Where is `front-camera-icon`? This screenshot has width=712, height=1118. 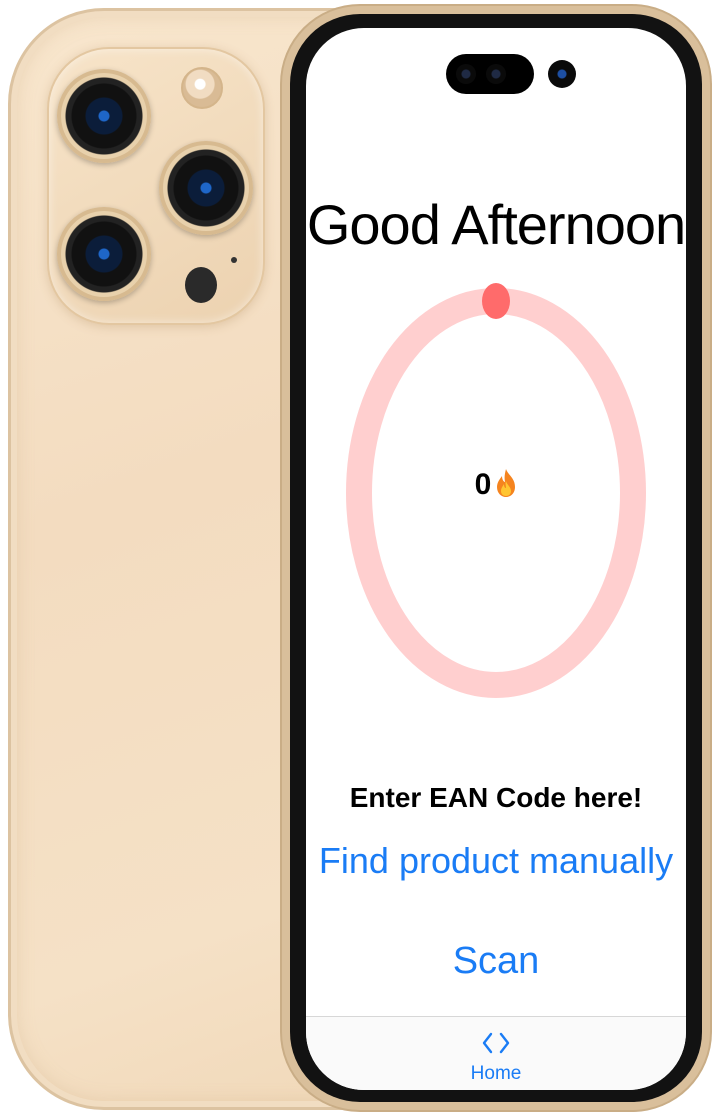 front-camera-icon is located at coordinates (562, 74).